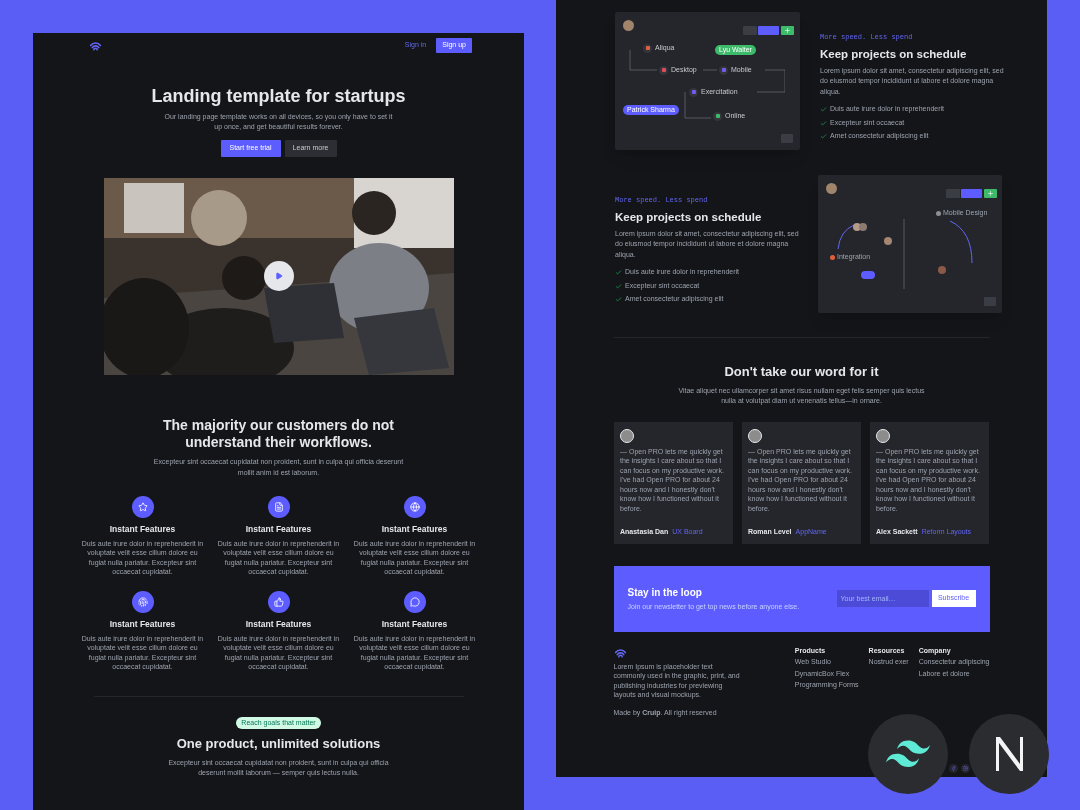 The height and width of the screenshot is (810, 1080). I want to click on section-heading: Don't take our word for it, so click(801, 372).